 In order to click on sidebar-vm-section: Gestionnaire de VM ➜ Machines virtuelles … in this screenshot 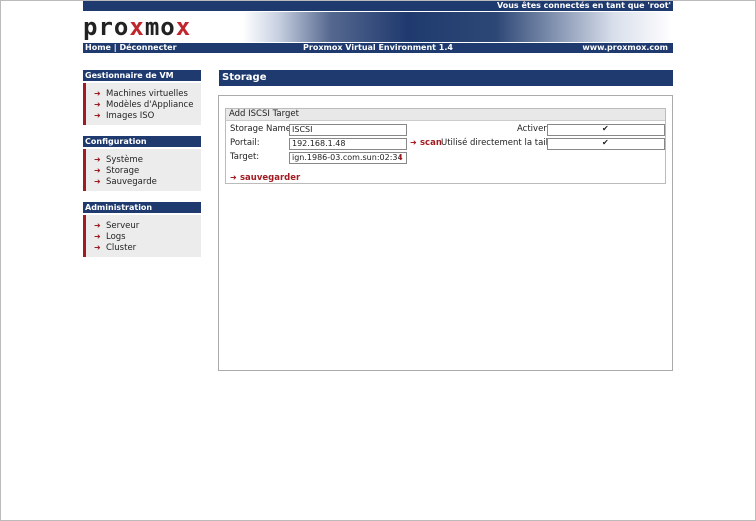, I will do `click(142, 97)`.